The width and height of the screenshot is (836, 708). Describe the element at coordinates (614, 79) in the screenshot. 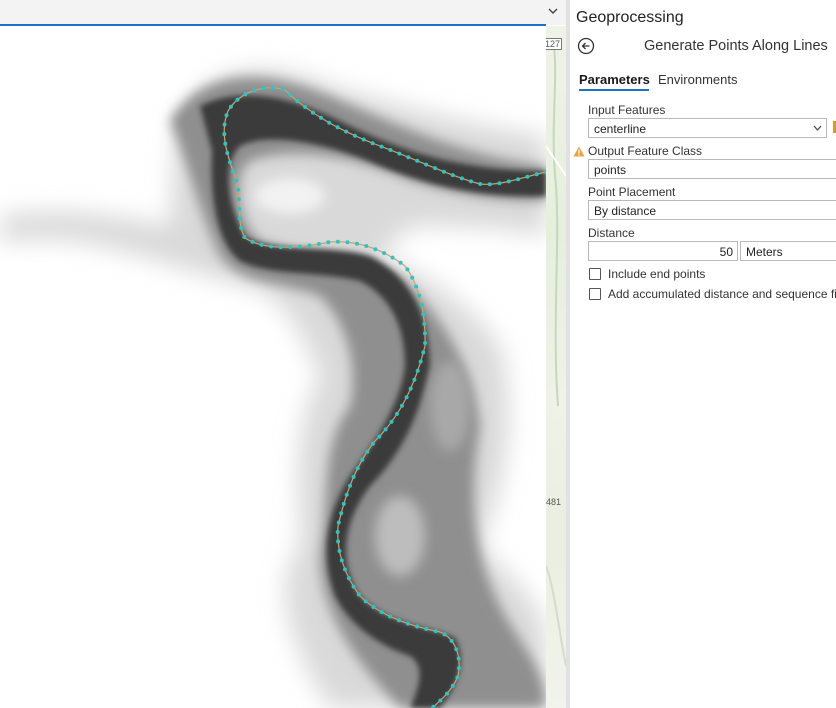

I see `tab-parameters: Parameters` at that location.